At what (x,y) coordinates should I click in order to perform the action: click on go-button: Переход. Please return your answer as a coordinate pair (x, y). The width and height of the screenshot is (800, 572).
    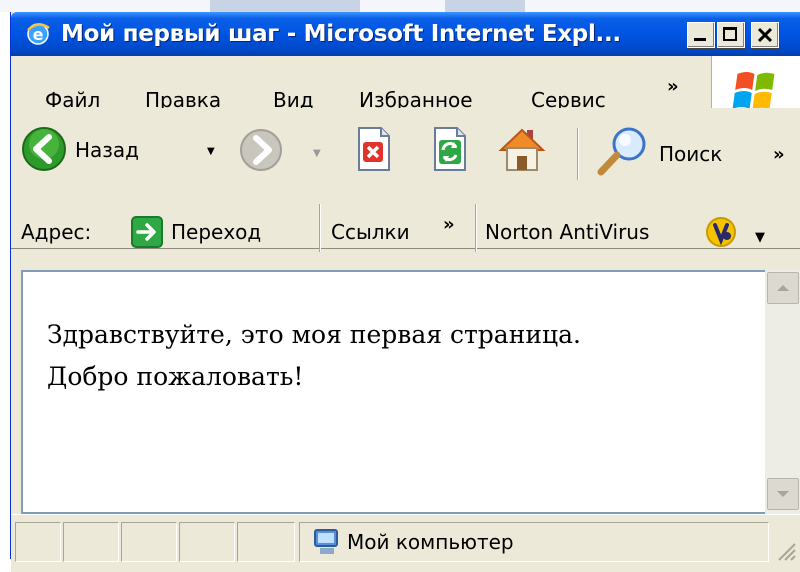
    Looking at the image, I should click on (196, 234).